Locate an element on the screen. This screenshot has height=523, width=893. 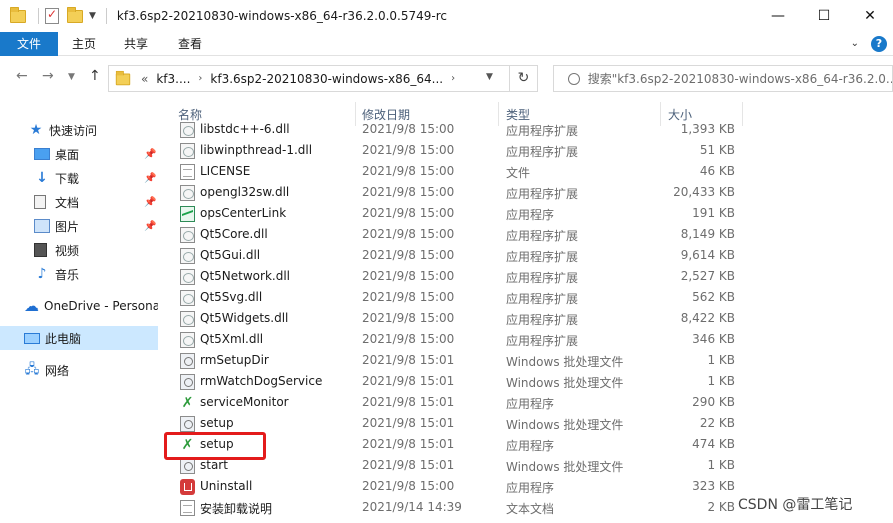
sidebar-item-label: OneDrive - Persona is located at coordinates (101, 306).